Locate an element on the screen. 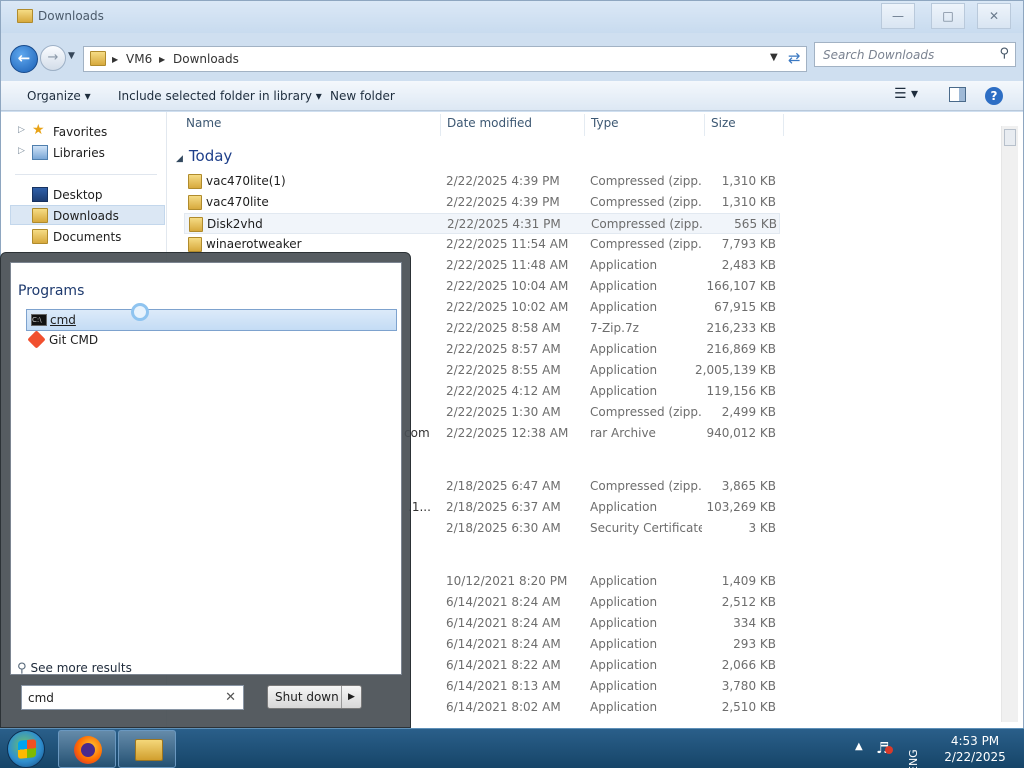  address-bar: ▶ VM6 ▶ Downloads ▼ ⇄ is located at coordinates (445, 59).